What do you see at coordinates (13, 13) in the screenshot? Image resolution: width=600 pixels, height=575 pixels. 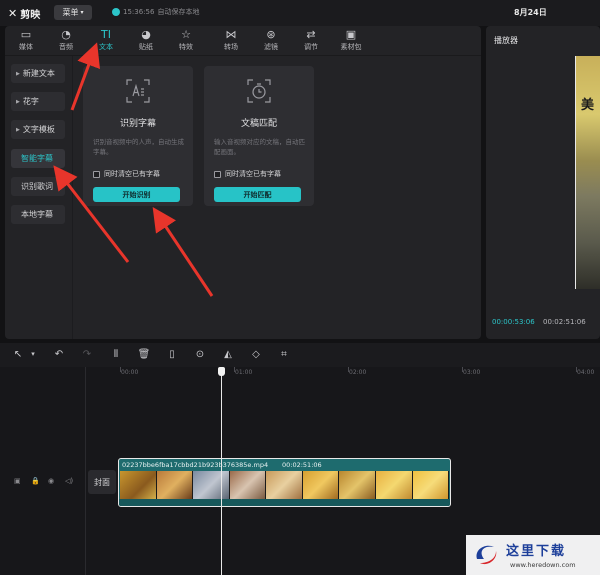 I see `capcut-logo-icon: ✕` at bounding box center [13, 13].